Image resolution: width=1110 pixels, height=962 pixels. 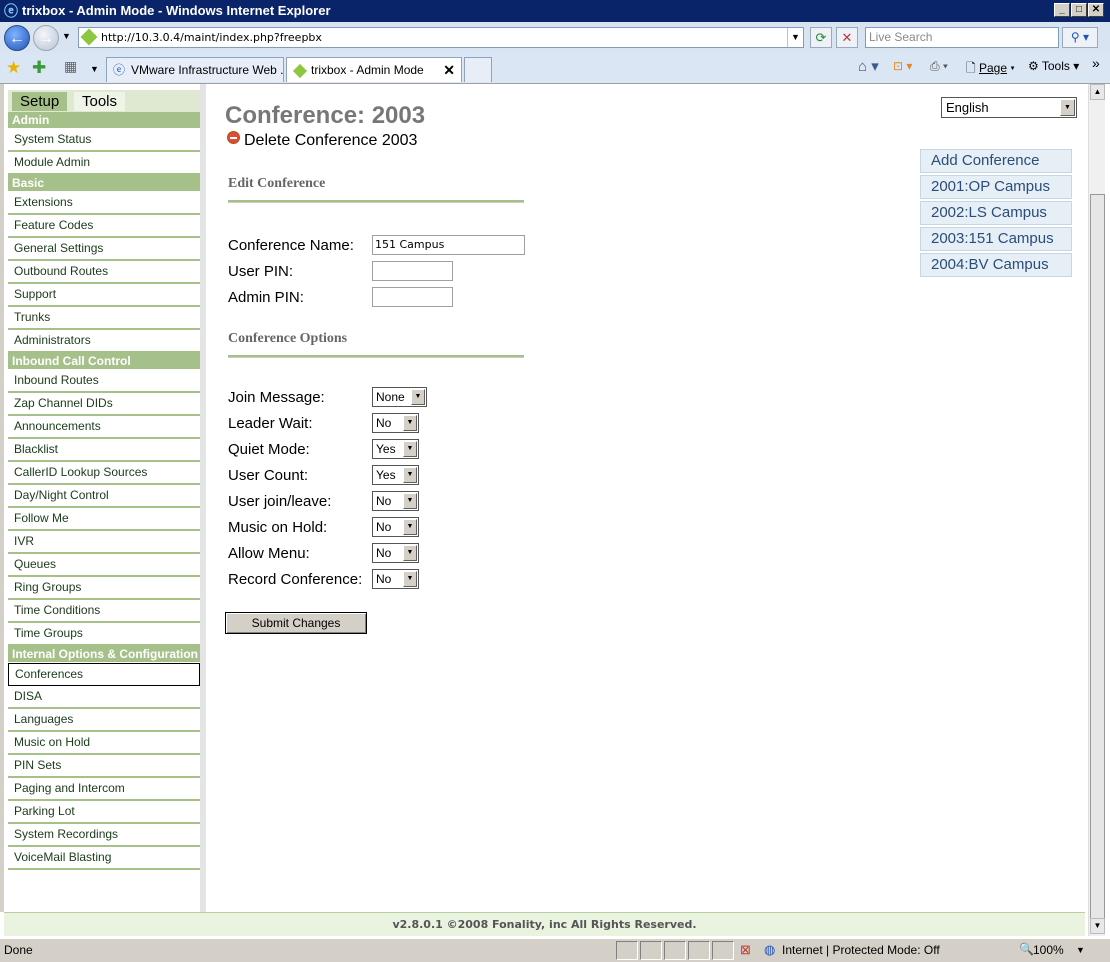 What do you see at coordinates (962, 37) in the screenshot?
I see `search-input: Live Search` at bounding box center [962, 37].